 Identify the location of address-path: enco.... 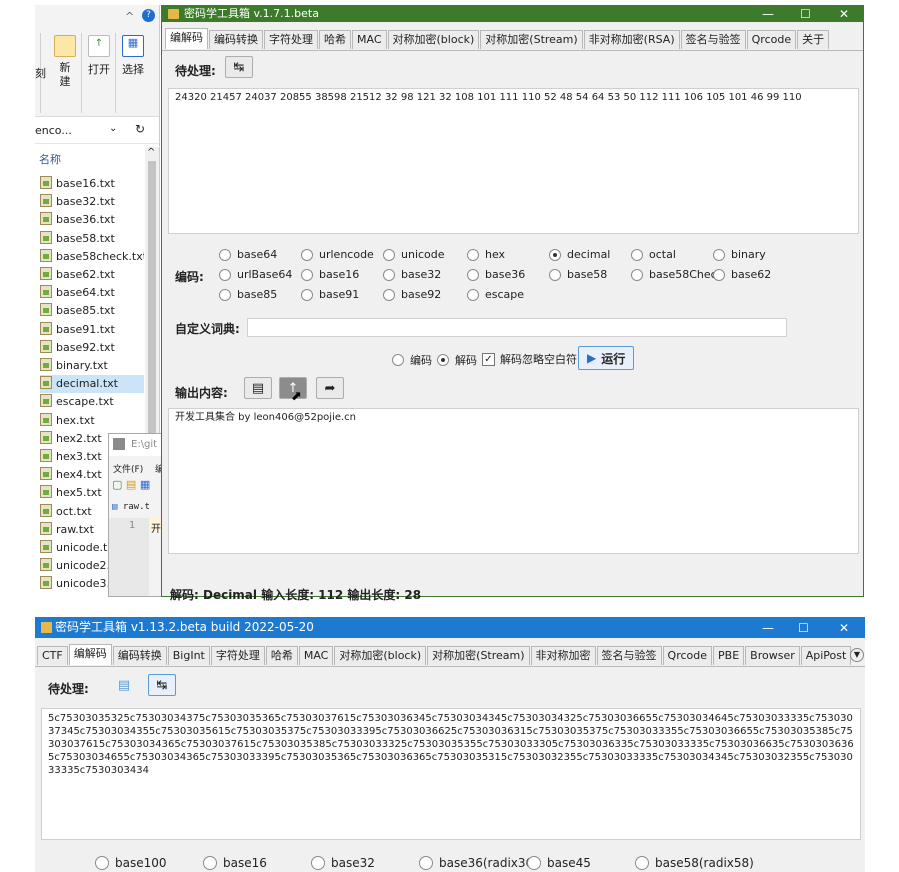
(53, 130).